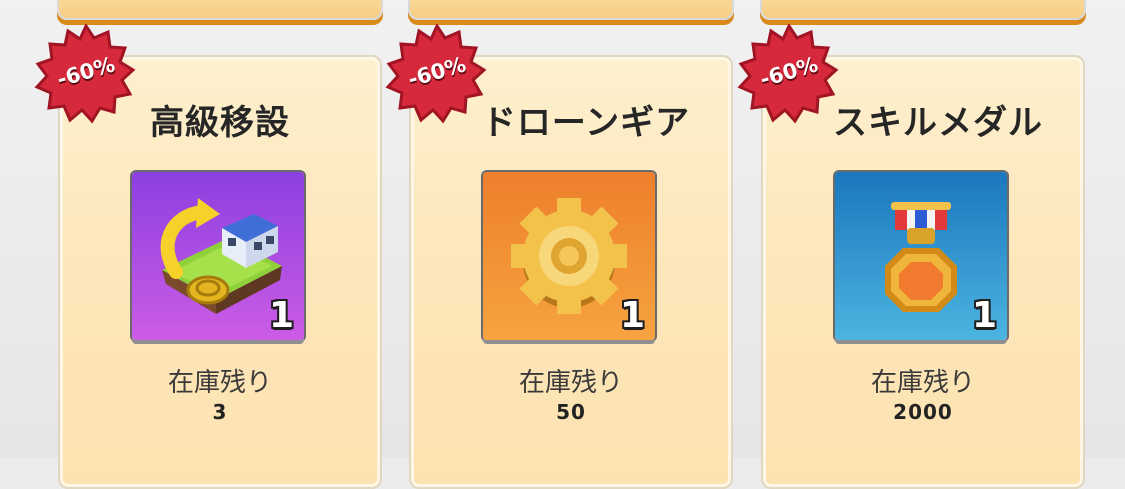 This screenshot has height=489, width=1125. What do you see at coordinates (571, 412) in the screenshot?
I see `stock-value: 50` at bounding box center [571, 412].